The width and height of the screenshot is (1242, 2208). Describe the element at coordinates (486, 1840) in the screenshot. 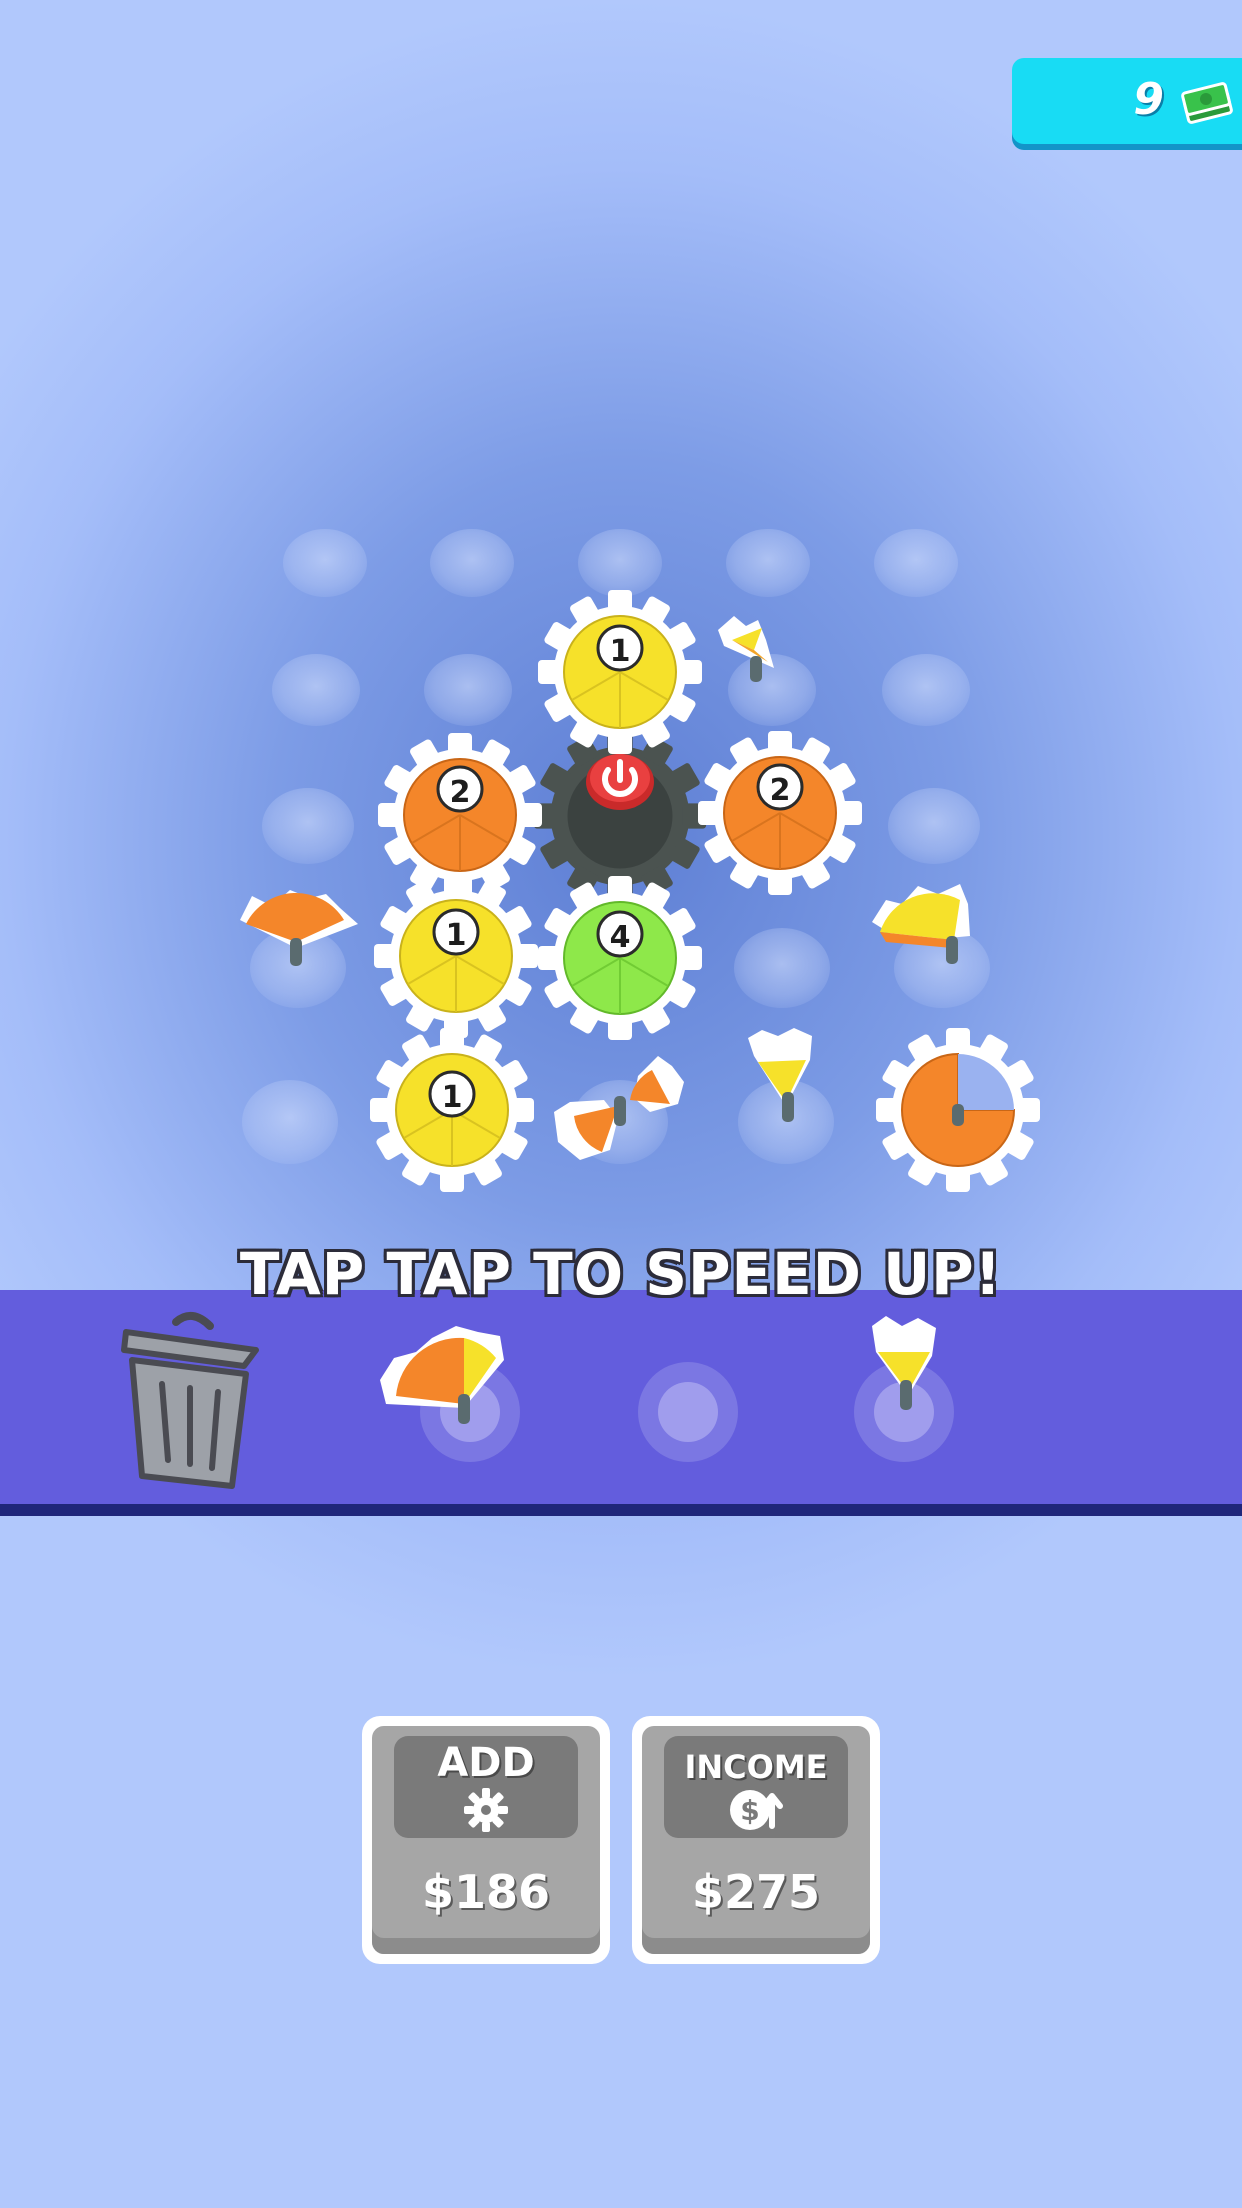

I see `add-gear-button: ADD $186` at that location.